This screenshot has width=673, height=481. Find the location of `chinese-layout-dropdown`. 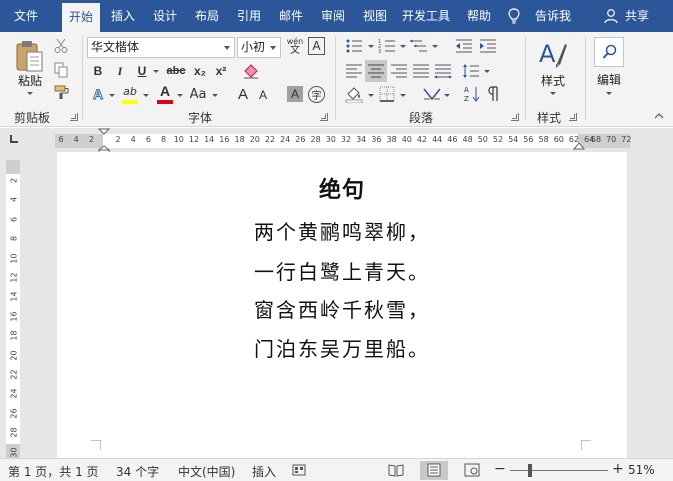

chinese-layout-dropdown is located at coordinates (447, 95).